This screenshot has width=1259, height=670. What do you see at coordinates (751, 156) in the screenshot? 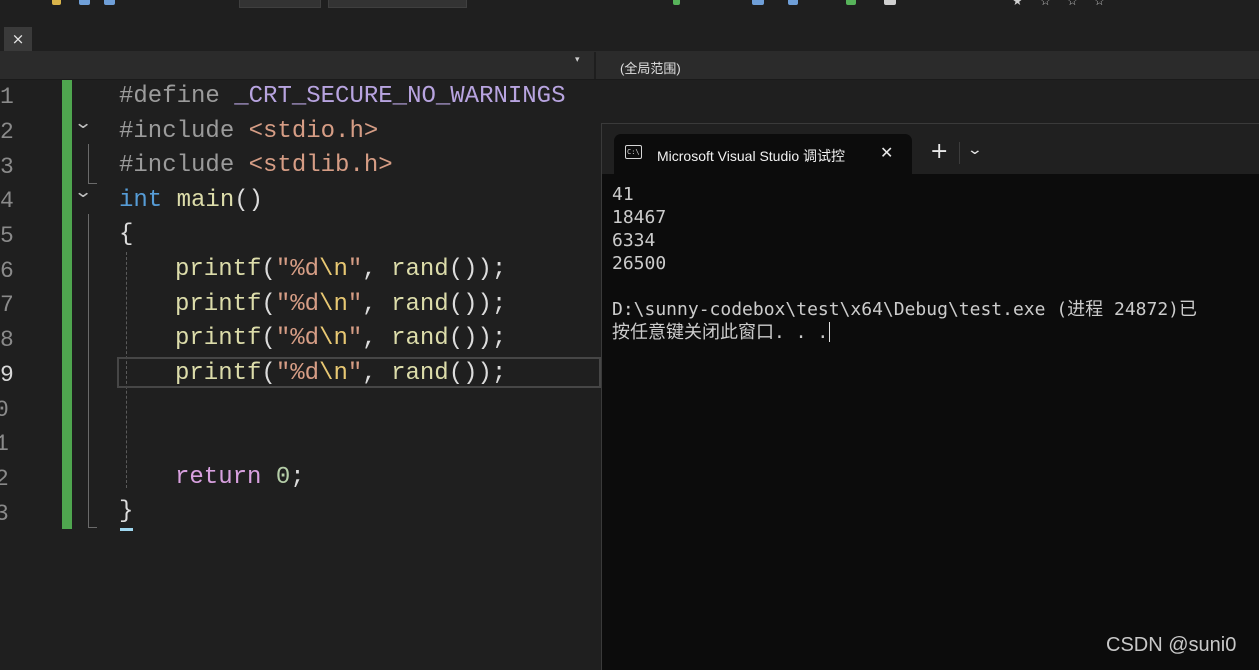
I see `console-tab-title: Microsoft Visual Studio 调试控` at bounding box center [751, 156].